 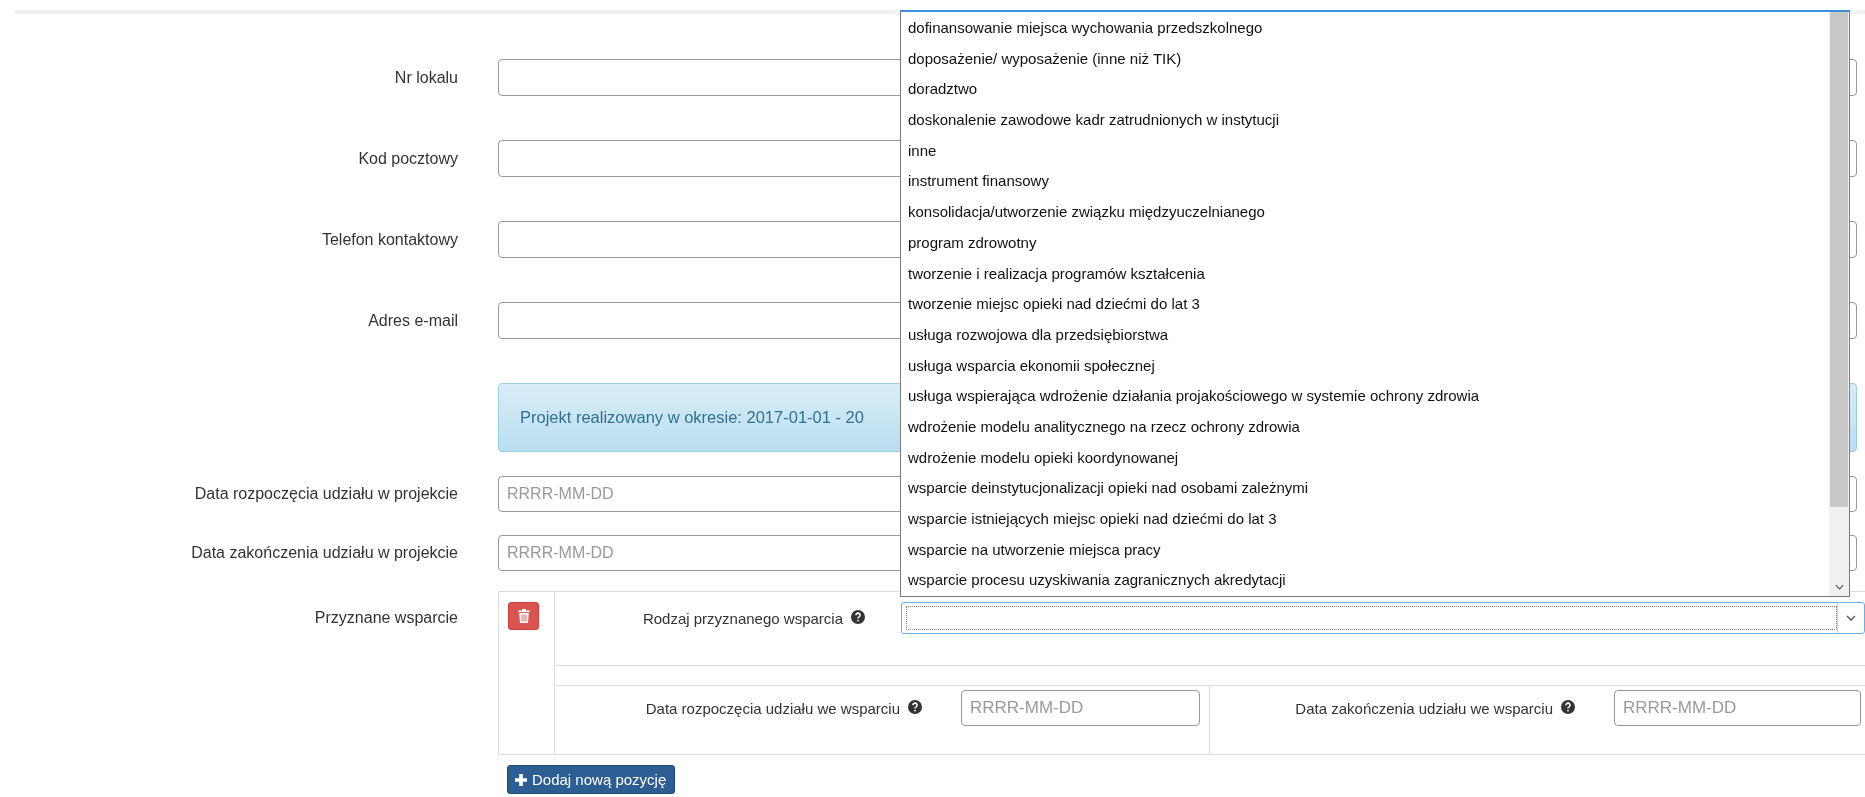 I want to click on dropdown-option: doradztwo, so click(x=1365, y=90).